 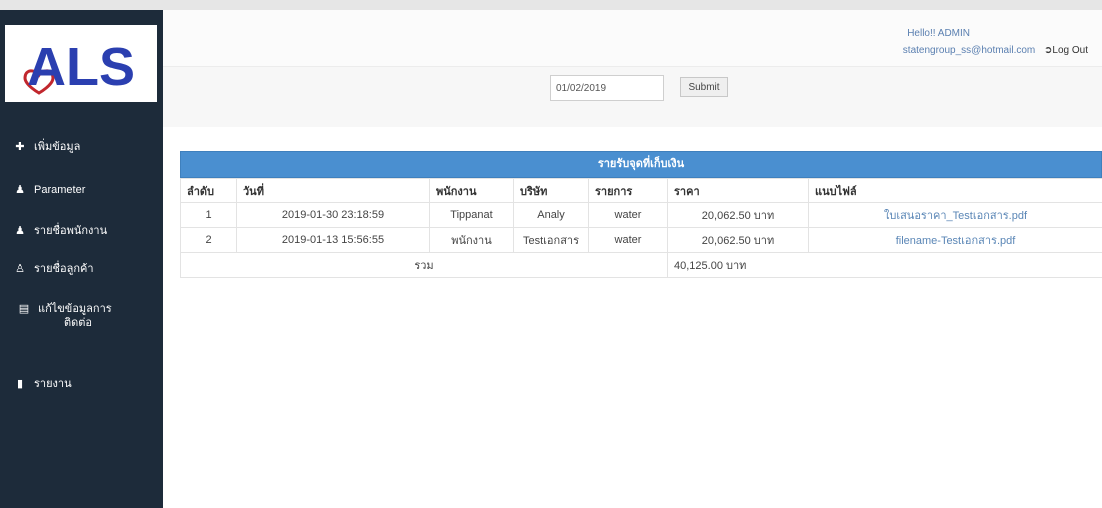 I want to click on logout-label: Log Out, so click(x=1070, y=50).